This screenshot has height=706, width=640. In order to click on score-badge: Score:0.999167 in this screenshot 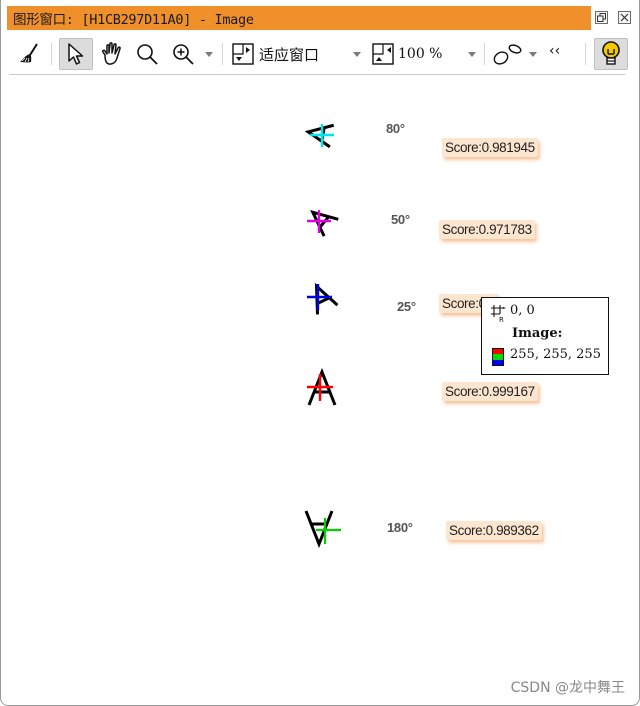, I will do `click(490, 391)`.